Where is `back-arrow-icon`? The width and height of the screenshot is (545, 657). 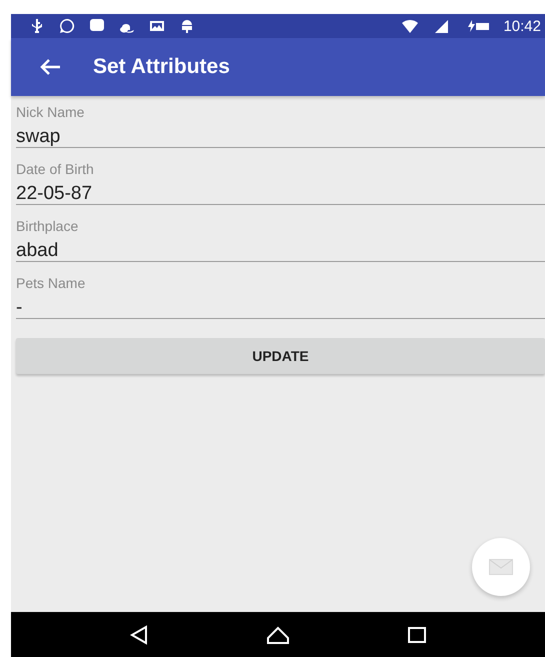 back-arrow-icon is located at coordinates (50, 67).